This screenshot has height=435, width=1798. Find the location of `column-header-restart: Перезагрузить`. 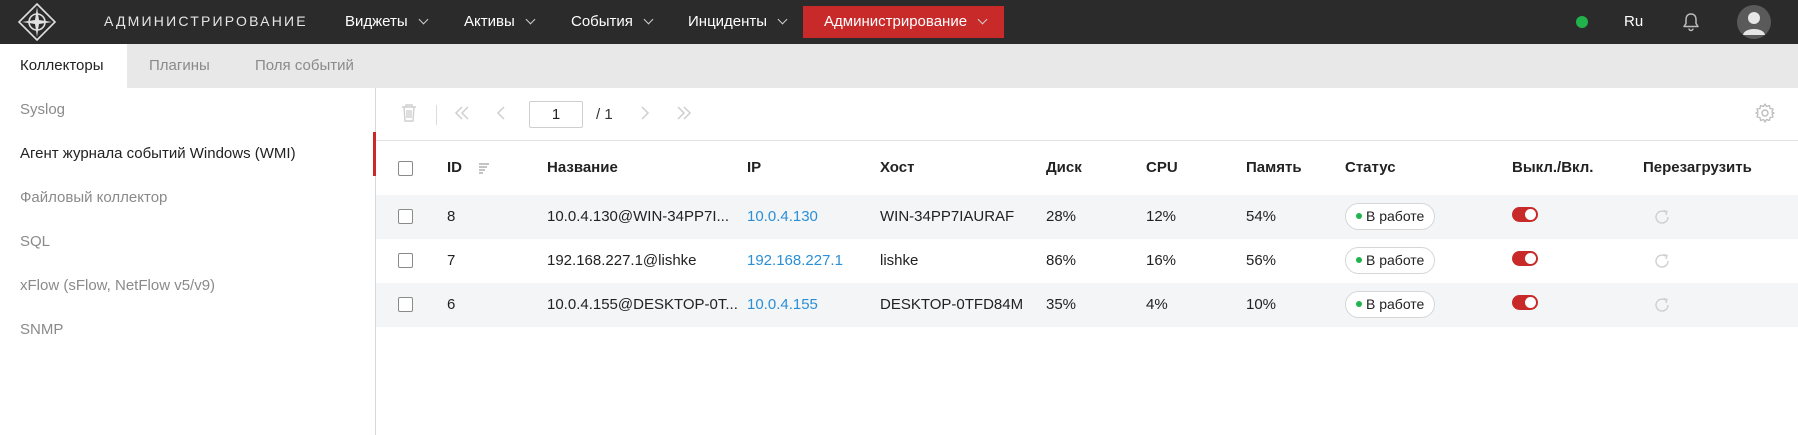

column-header-restart: Перезагрузить is located at coordinates (1697, 167).